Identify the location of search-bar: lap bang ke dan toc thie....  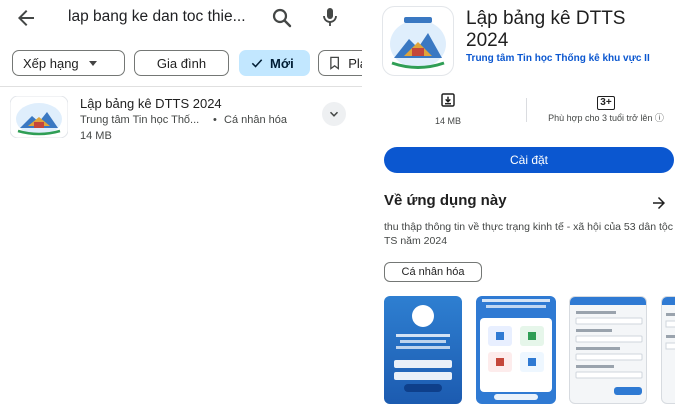
(181, 20).